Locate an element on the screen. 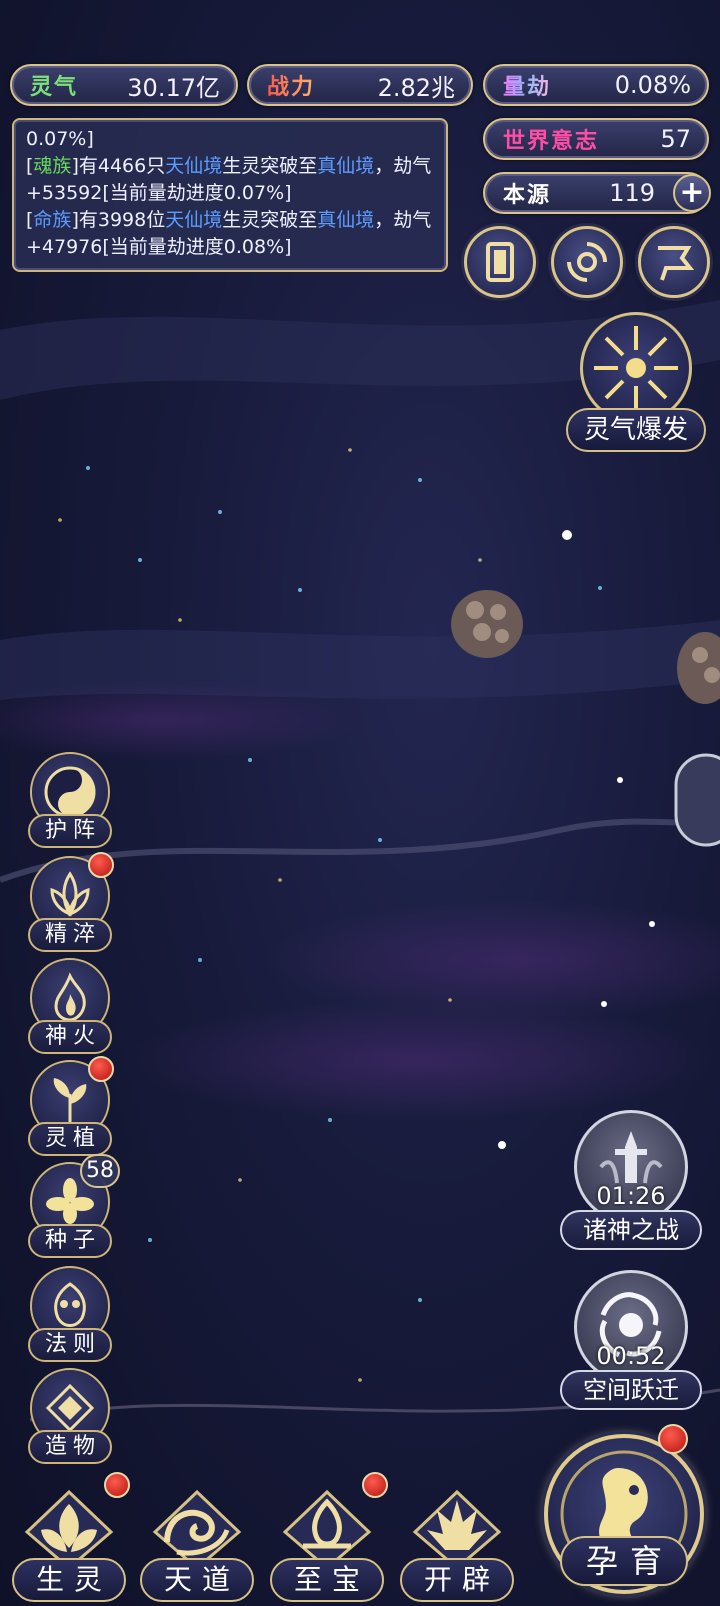 The height and width of the screenshot is (1606, 720). lingqi-label: 灵气 is located at coordinates (54, 87).